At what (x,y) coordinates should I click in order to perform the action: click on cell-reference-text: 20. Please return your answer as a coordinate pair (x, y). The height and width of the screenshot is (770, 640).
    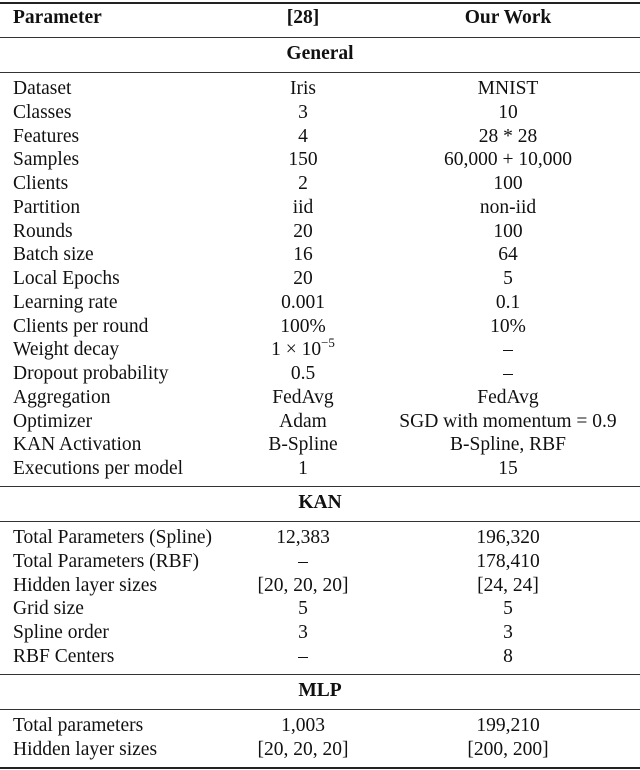
    Looking at the image, I should click on (303, 278).